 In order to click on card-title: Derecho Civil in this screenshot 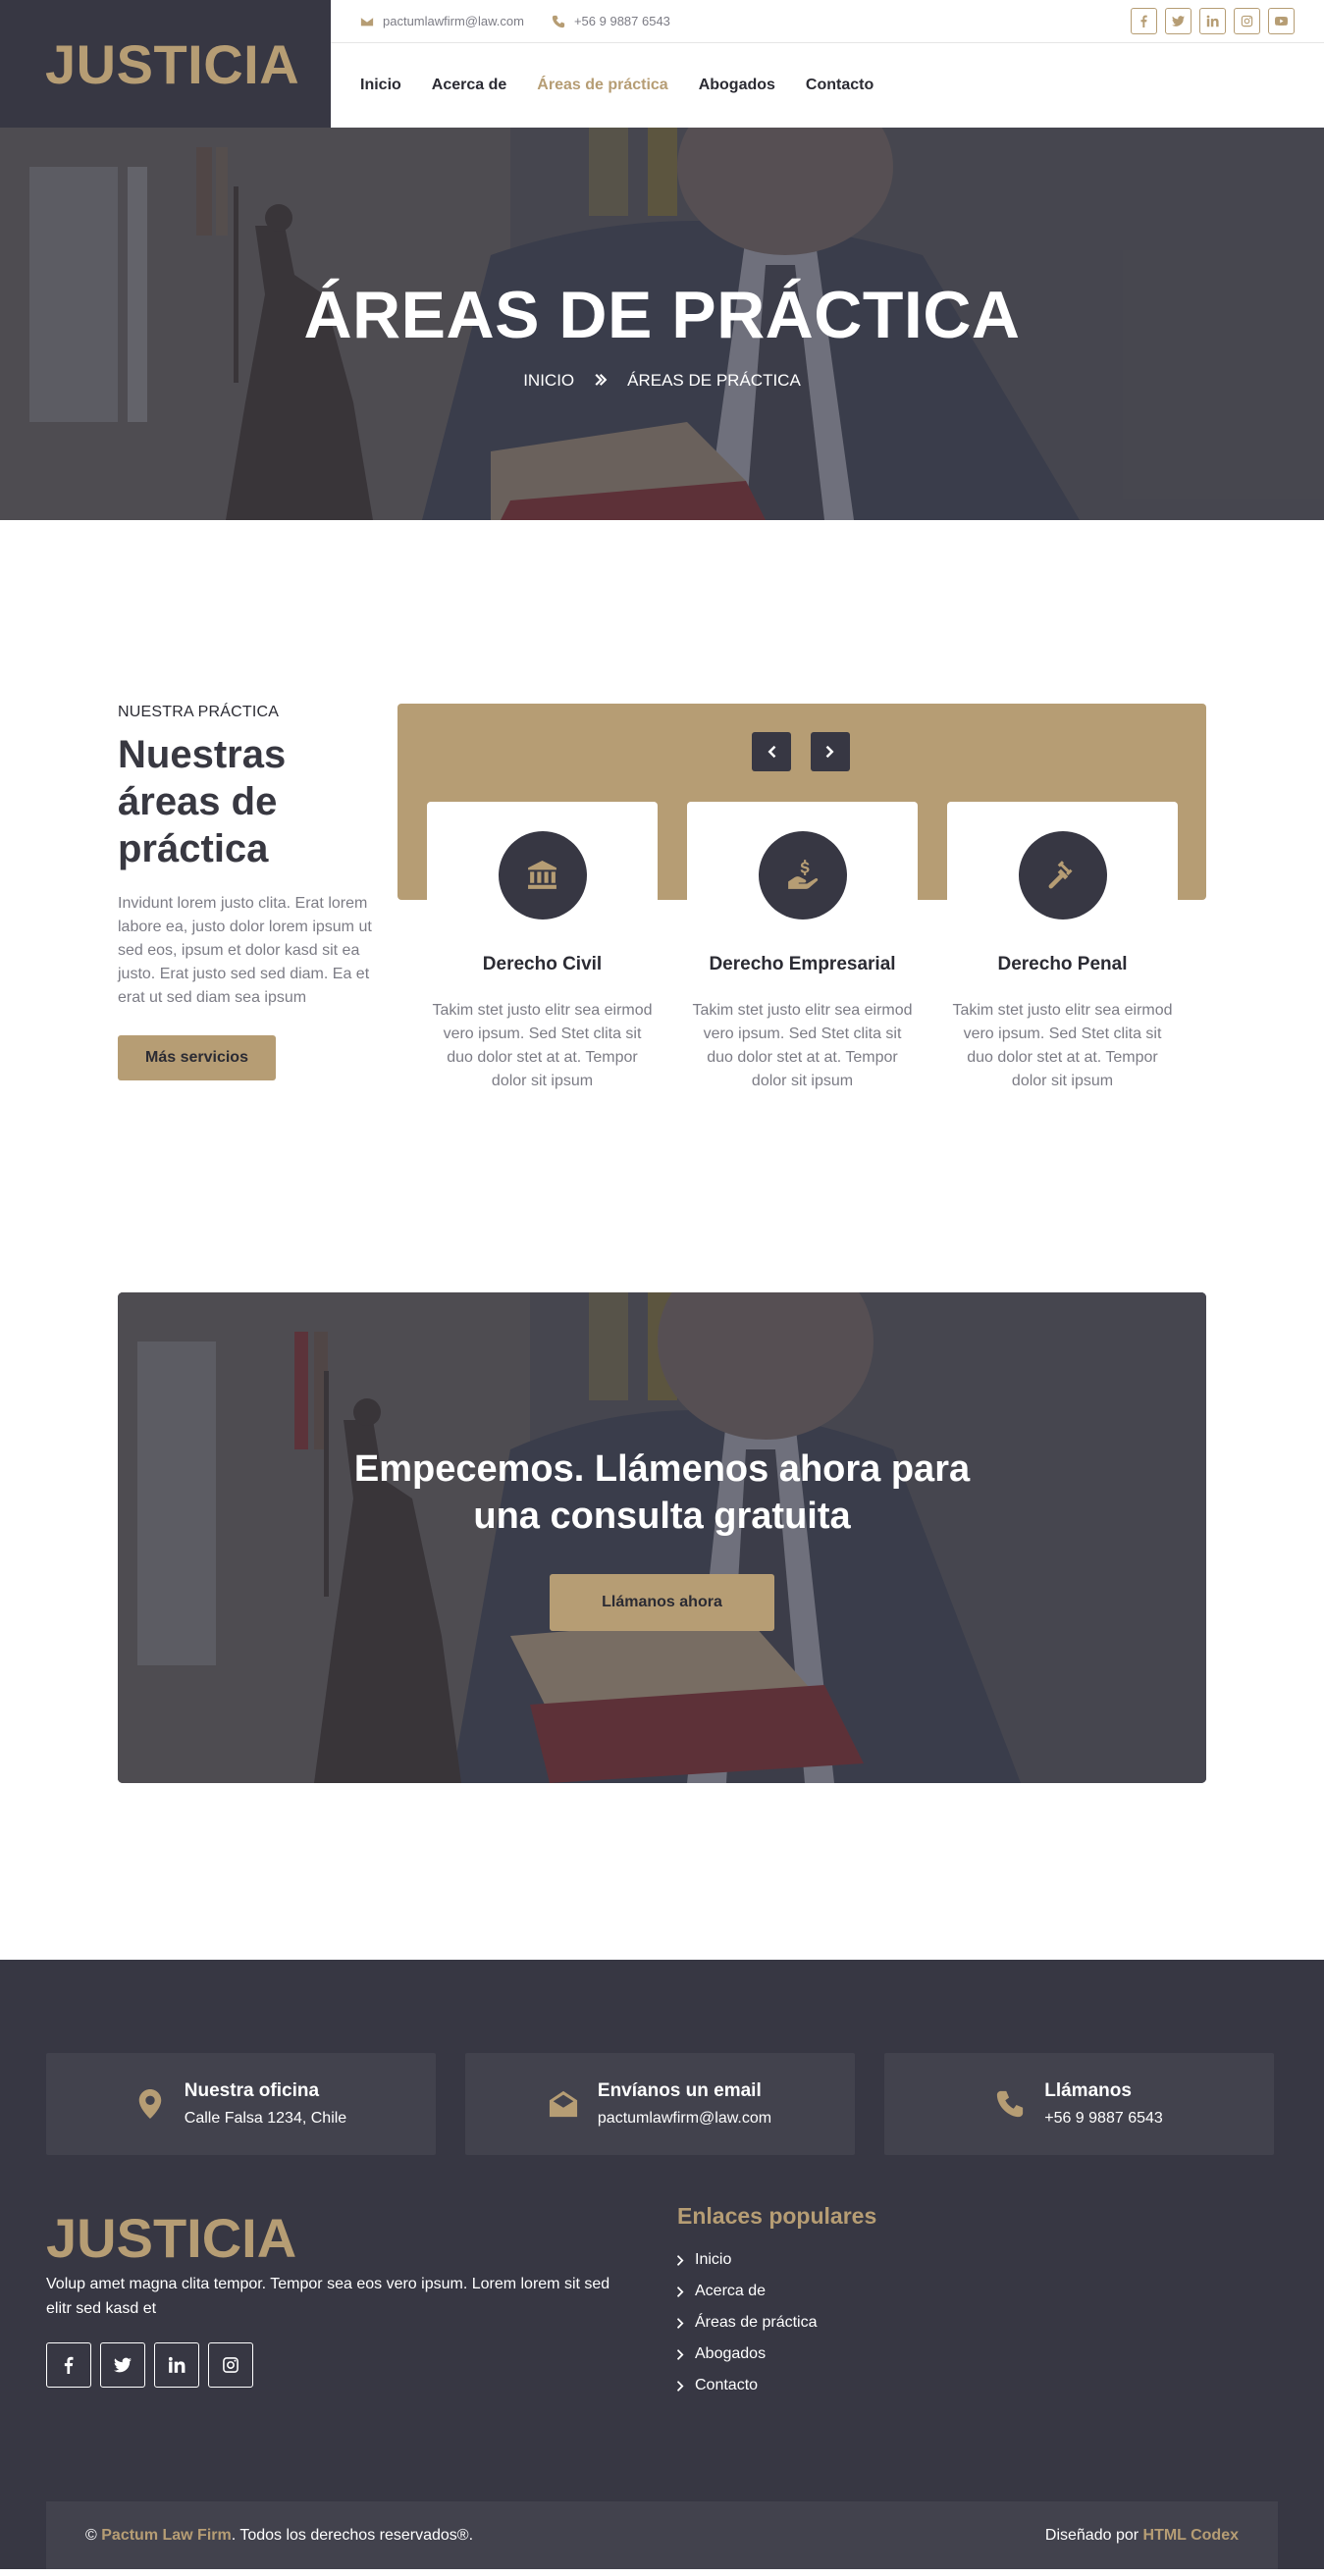, I will do `click(542, 964)`.